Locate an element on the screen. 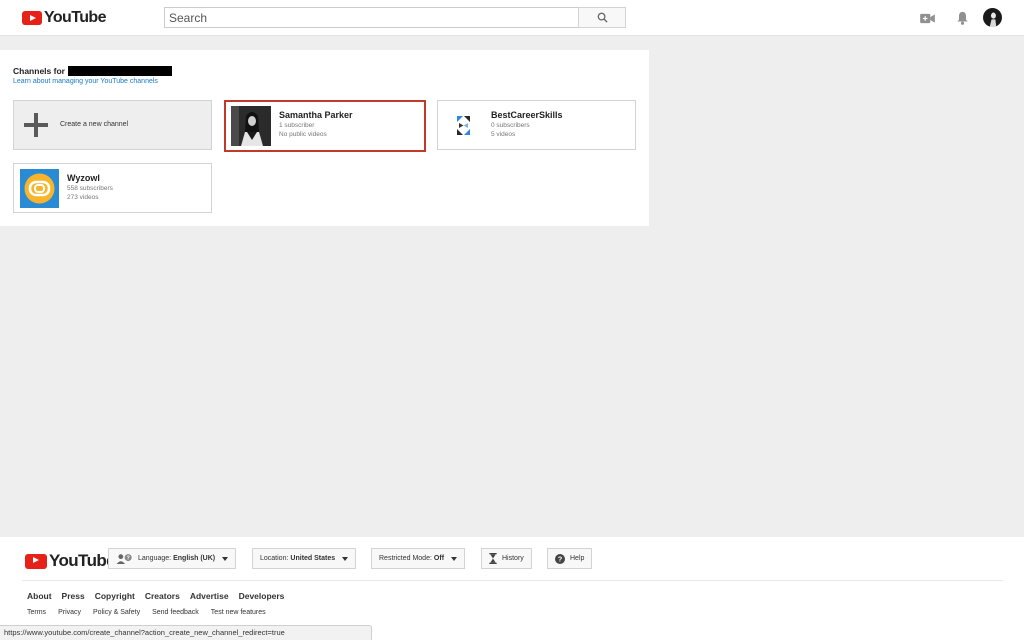  location-picker-button: Location: United States is located at coordinates (304, 558).